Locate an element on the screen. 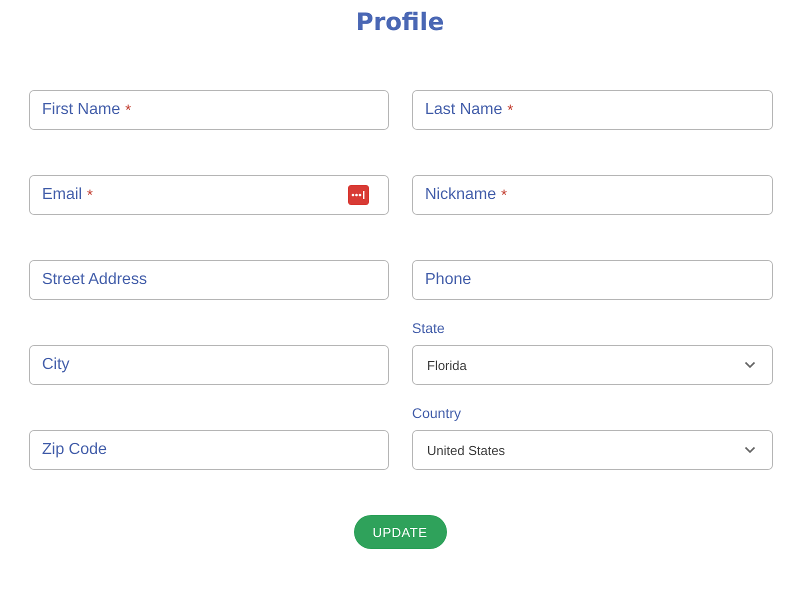 The height and width of the screenshot is (600, 800). input-field: Phone is located at coordinates (592, 280).